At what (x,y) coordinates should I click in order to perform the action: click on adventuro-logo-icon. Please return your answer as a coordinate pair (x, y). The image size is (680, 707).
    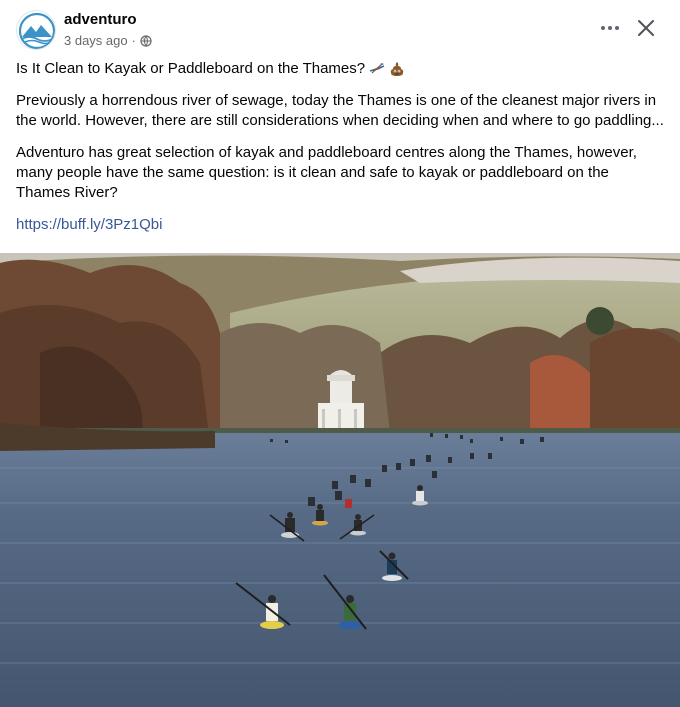
    Looking at the image, I should click on (36, 30).